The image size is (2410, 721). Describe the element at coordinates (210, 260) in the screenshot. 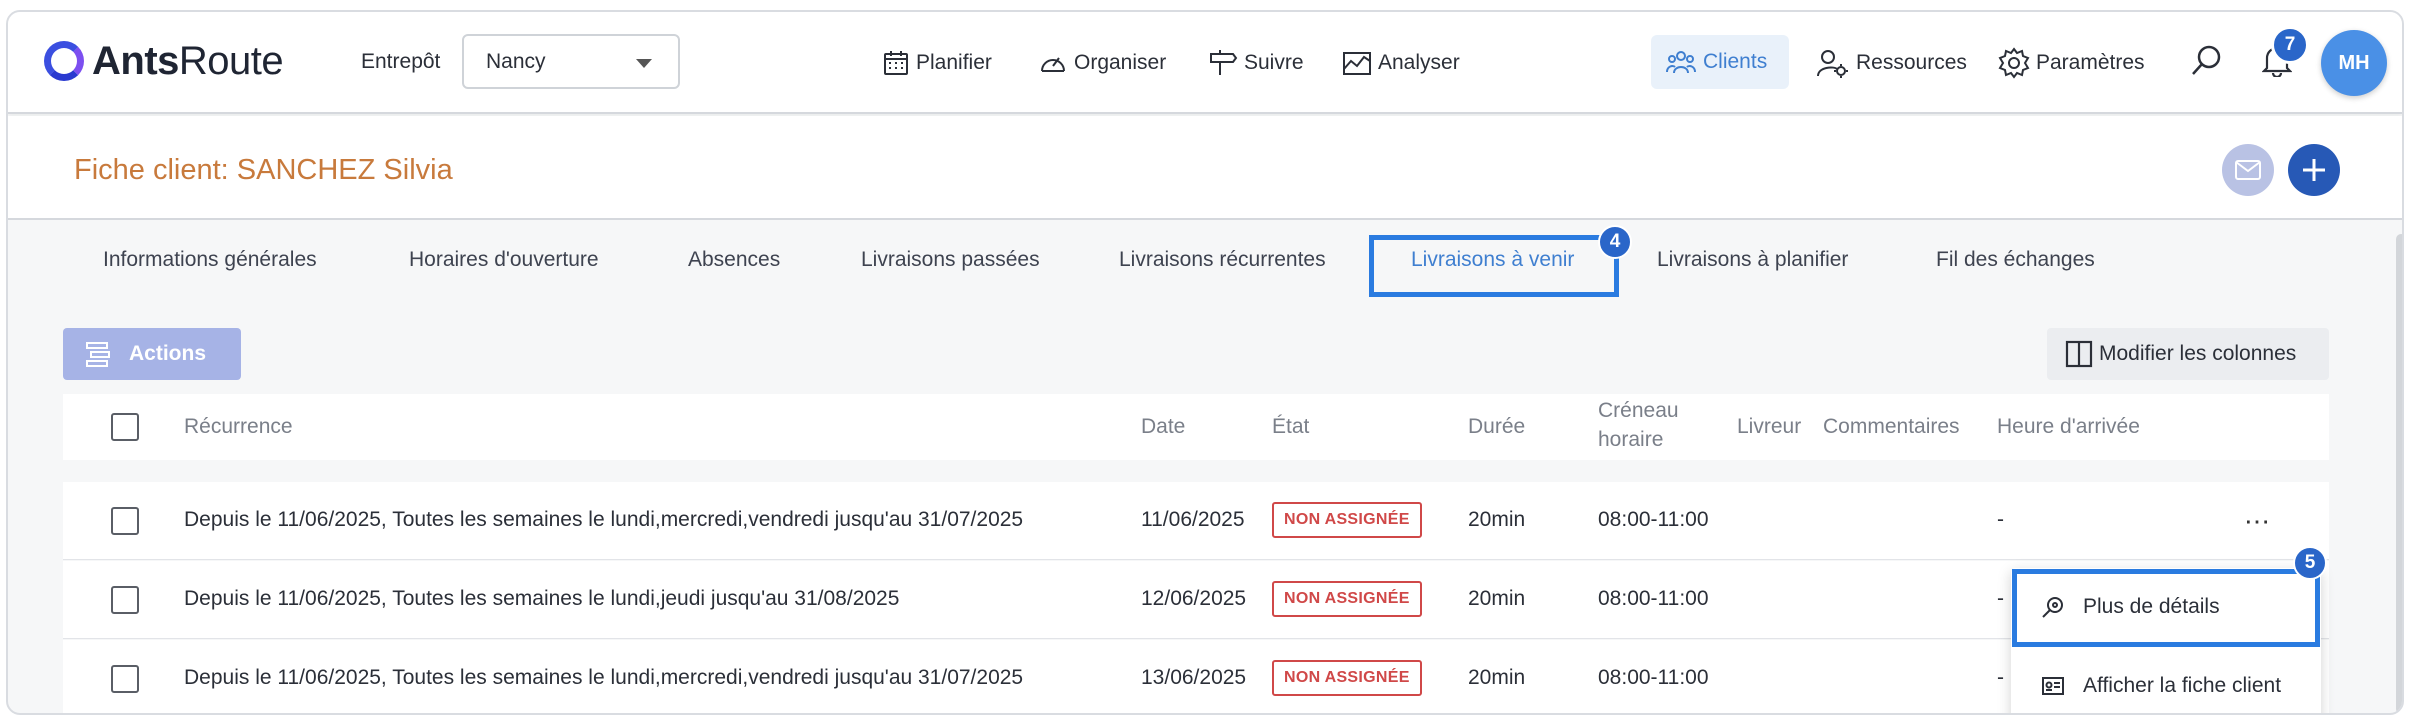

I see `tab-informations-generales: Informations générales` at that location.